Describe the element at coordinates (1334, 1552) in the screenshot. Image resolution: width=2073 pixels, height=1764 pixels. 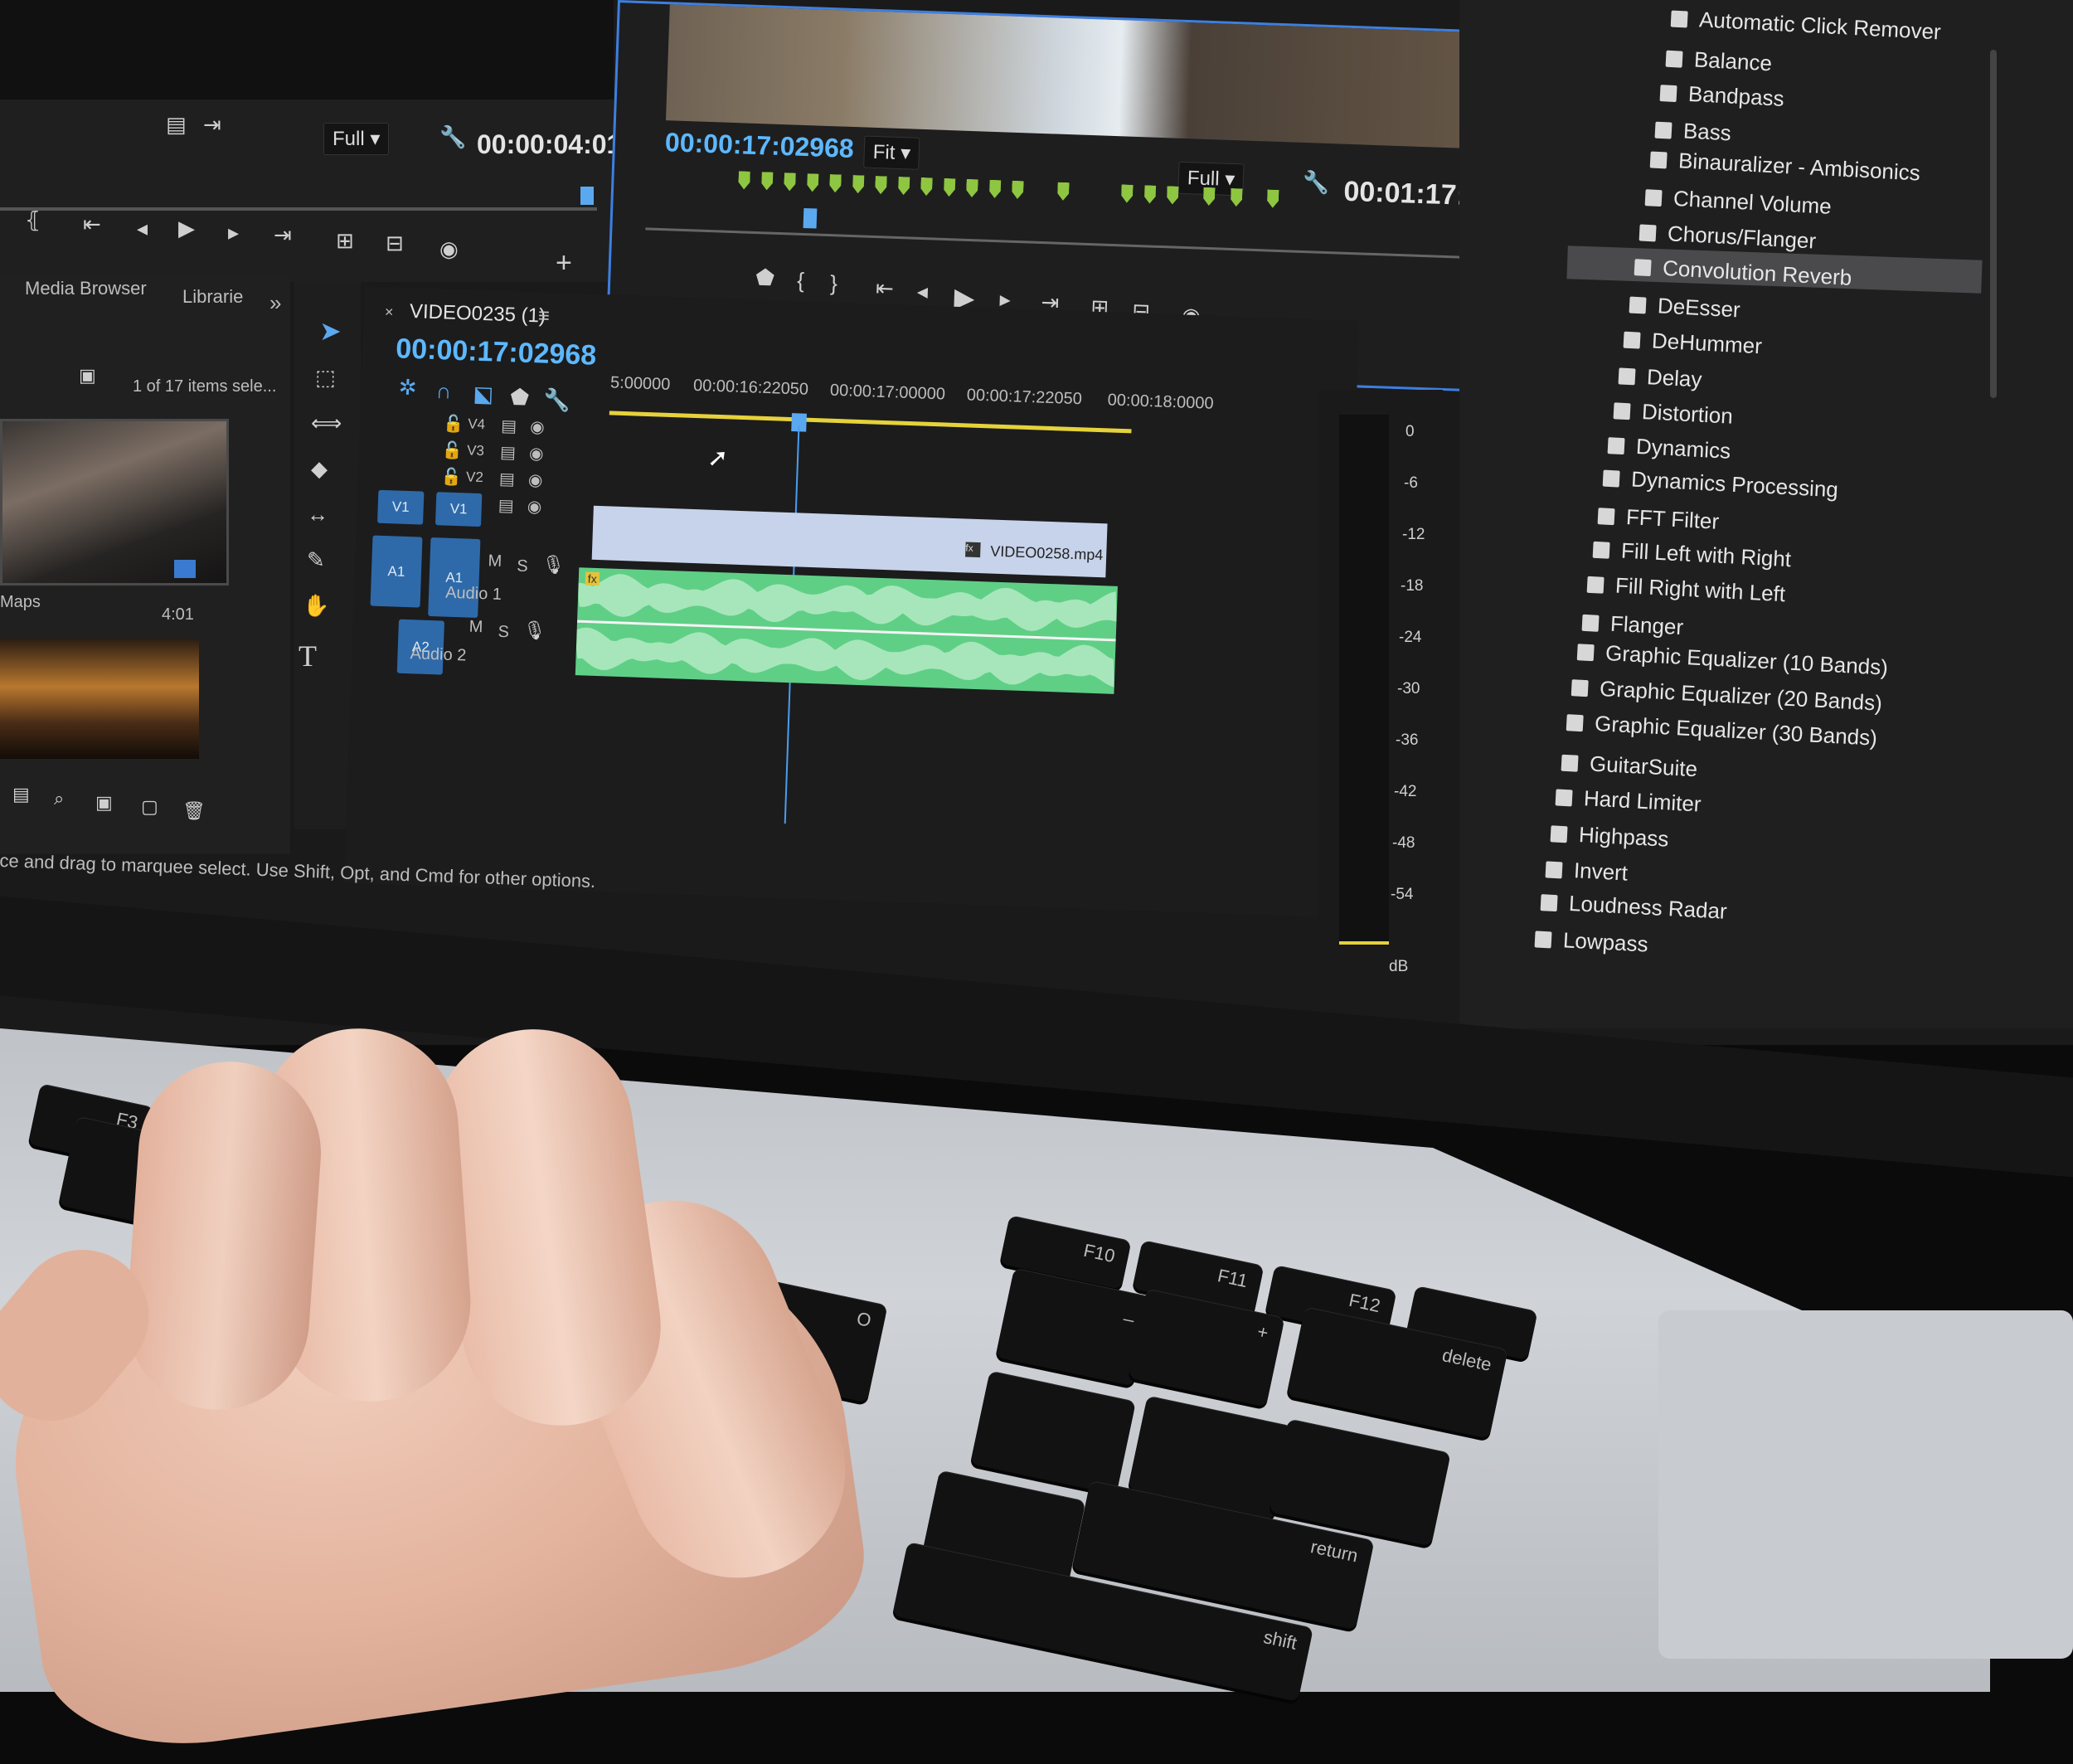
I see `key-label: return` at that location.